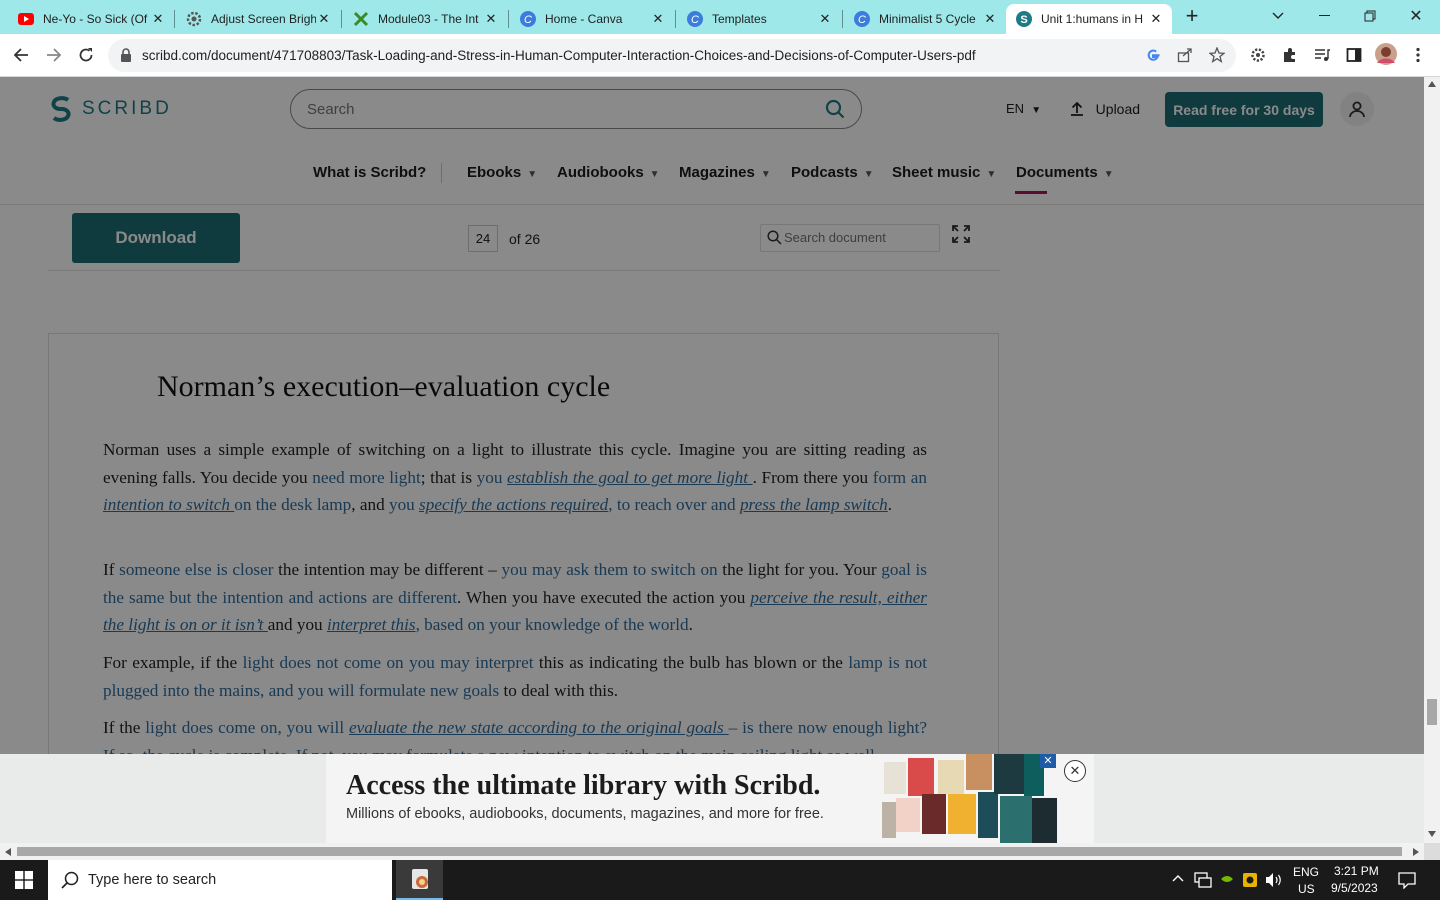  What do you see at coordinates (361, 19) in the screenshot?
I see `module-icon` at bounding box center [361, 19].